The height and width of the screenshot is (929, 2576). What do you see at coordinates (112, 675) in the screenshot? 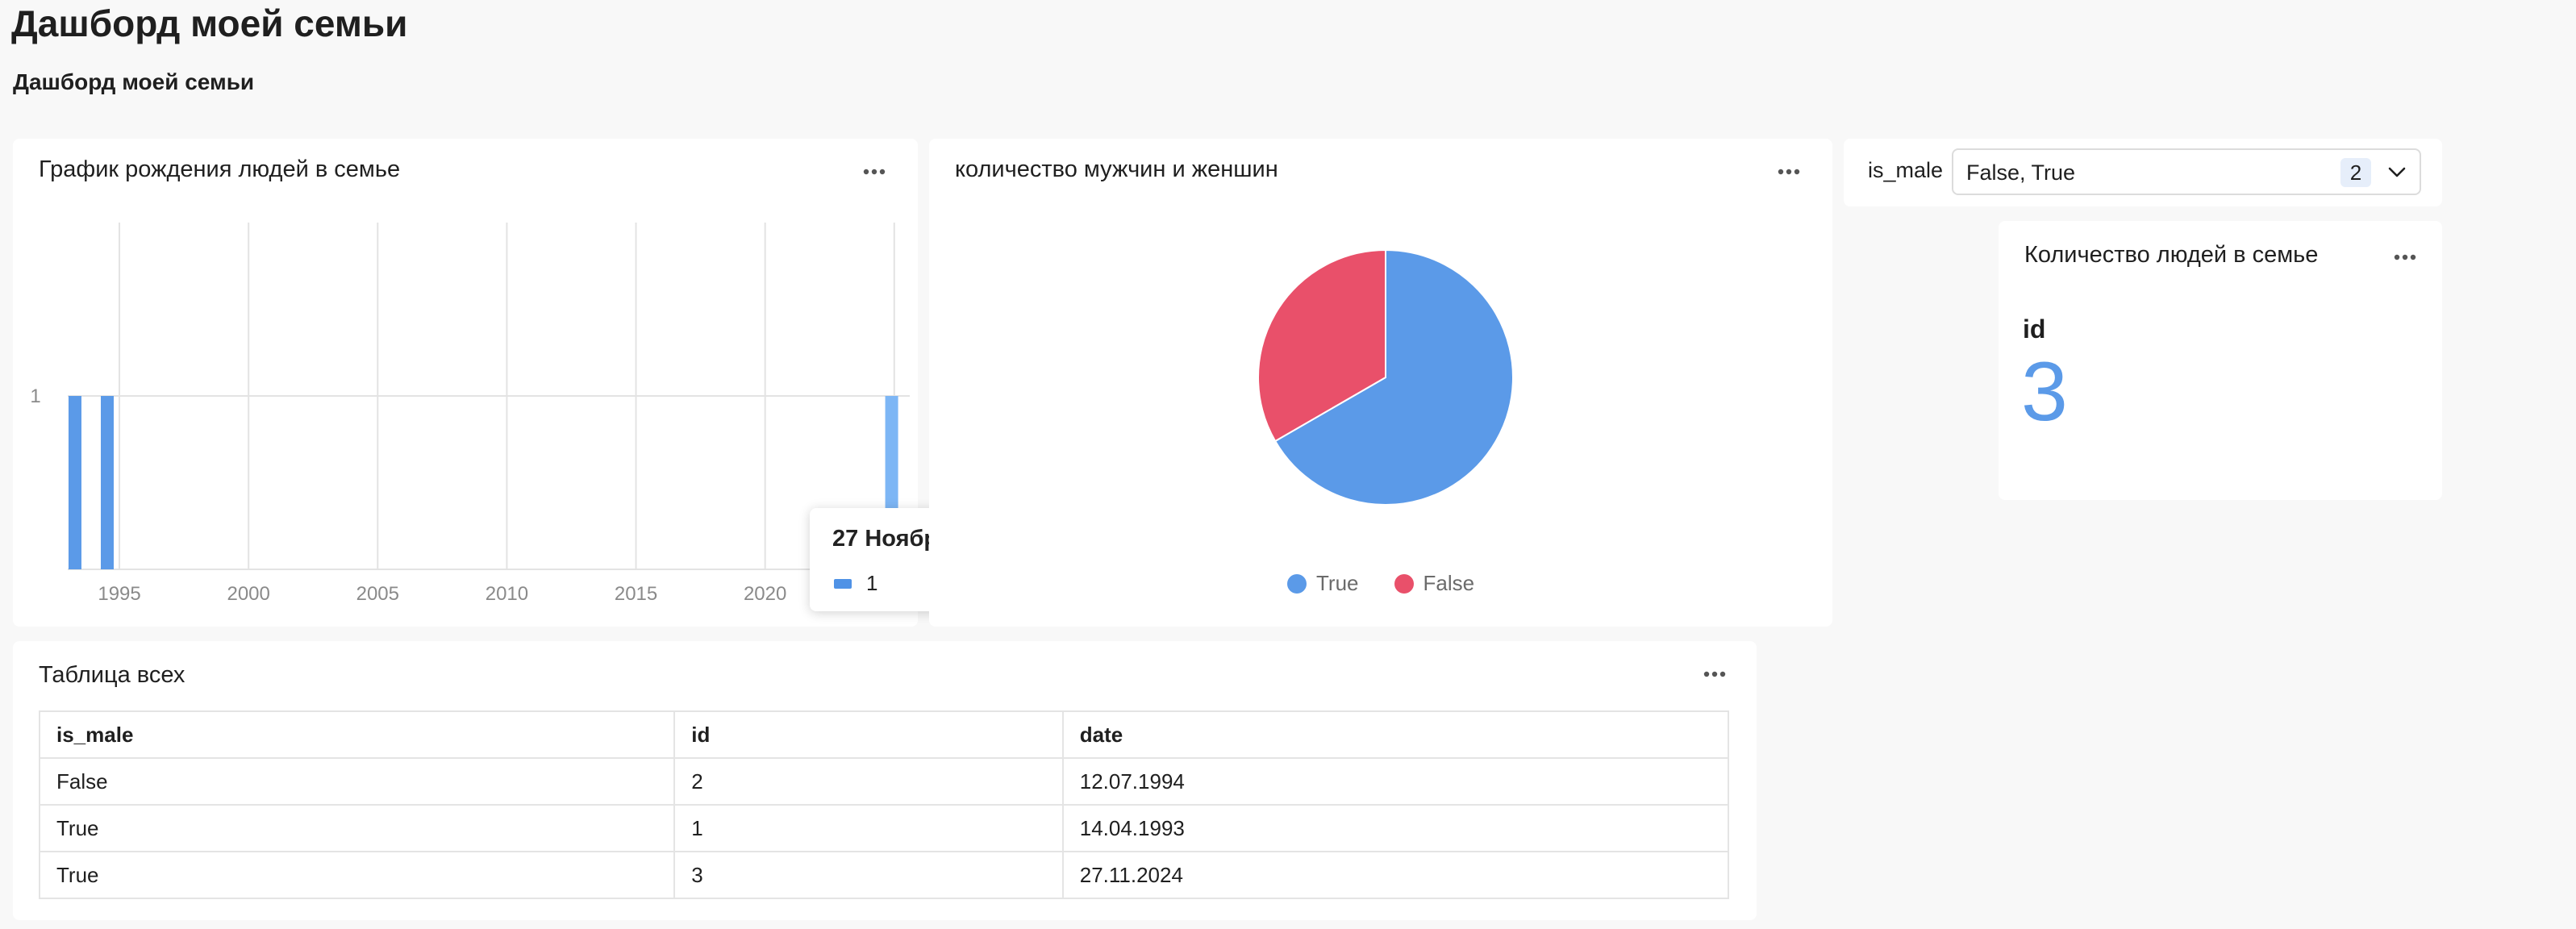
I see `table-title: Таблица всех` at bounding box center [112, 675].